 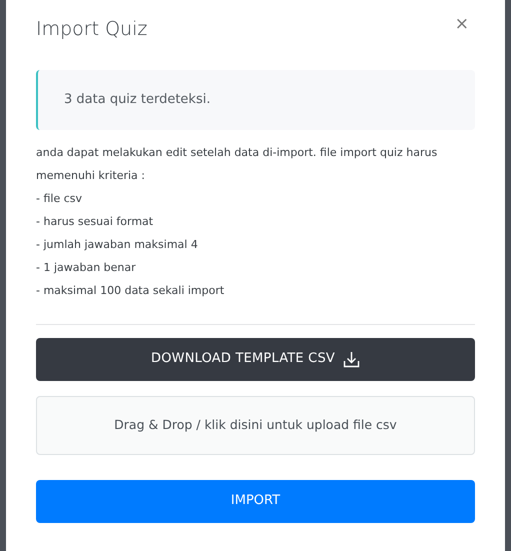 I want to click on close-button: ×, so click(x=461, y=24).